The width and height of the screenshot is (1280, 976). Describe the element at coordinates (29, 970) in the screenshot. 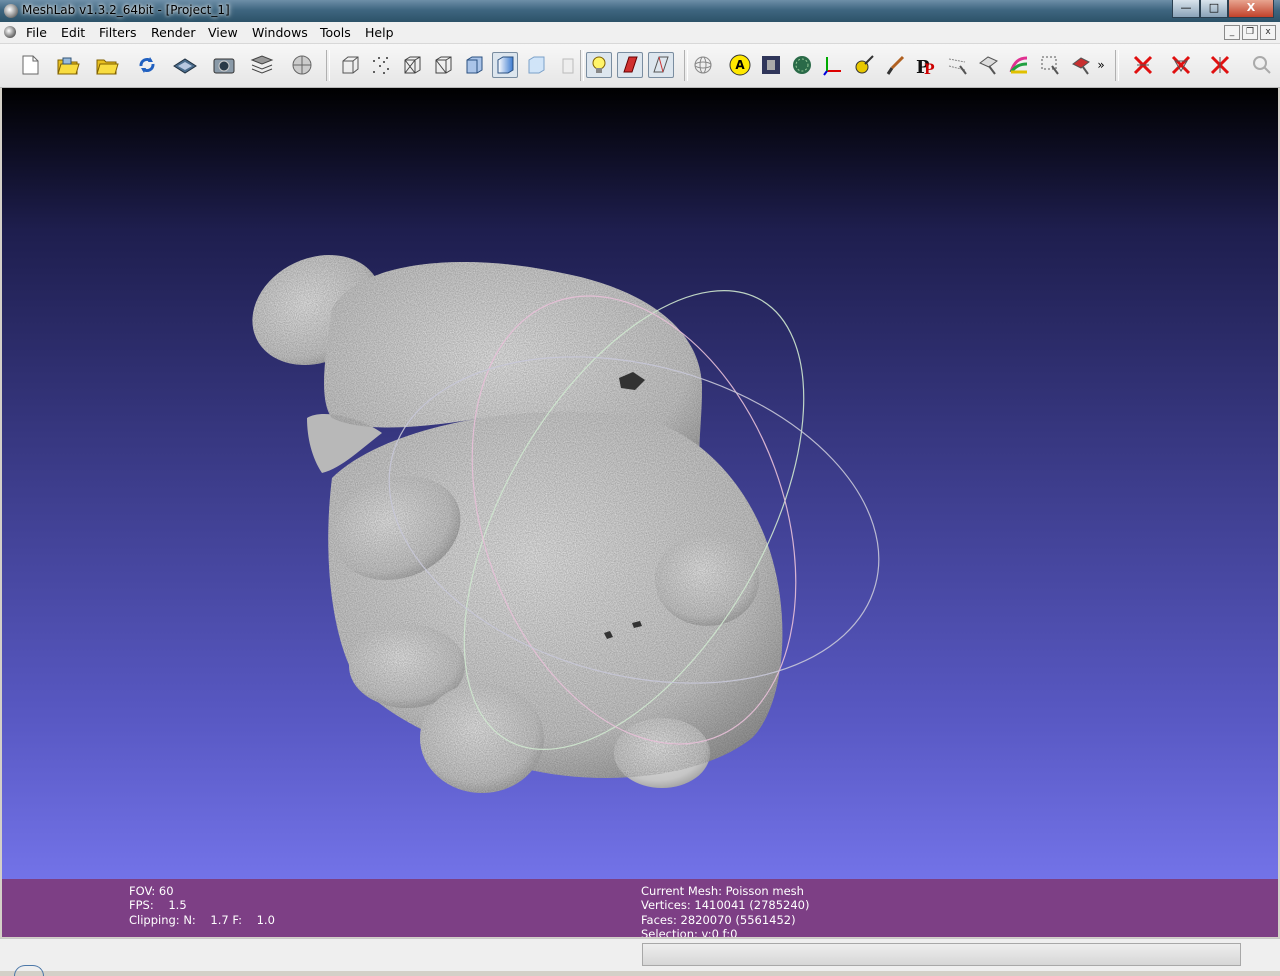

I see `status-indicator-icon` at that location.